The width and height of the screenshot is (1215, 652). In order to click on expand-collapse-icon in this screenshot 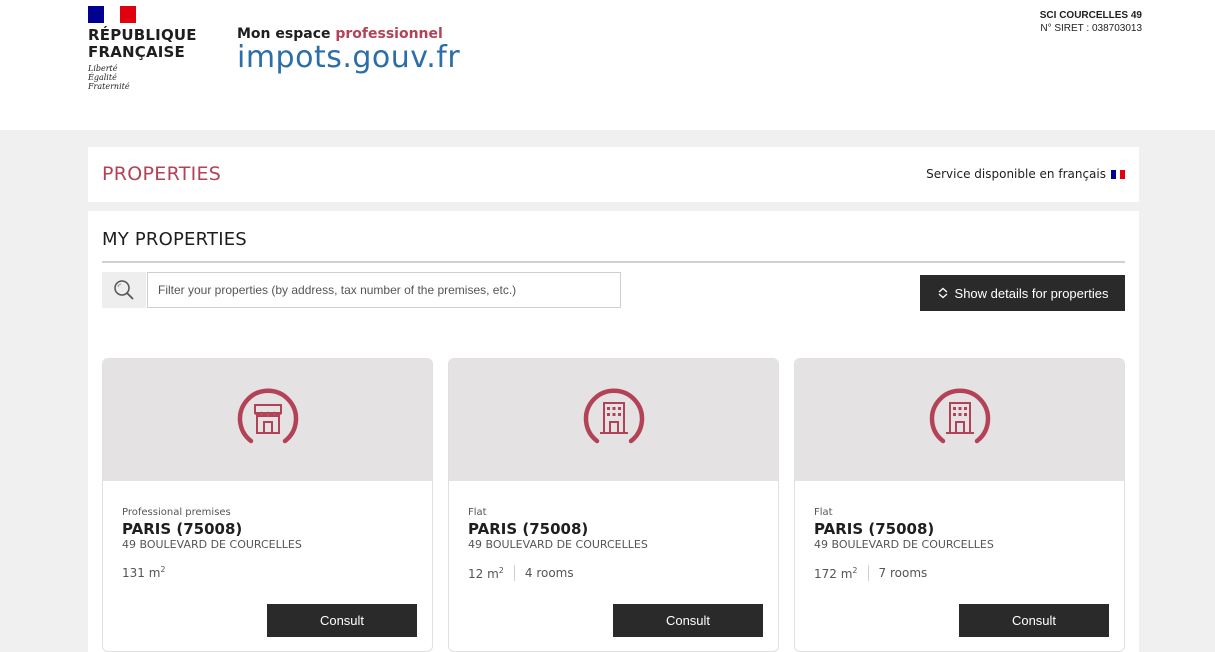, I will do `click(942, 293)`.